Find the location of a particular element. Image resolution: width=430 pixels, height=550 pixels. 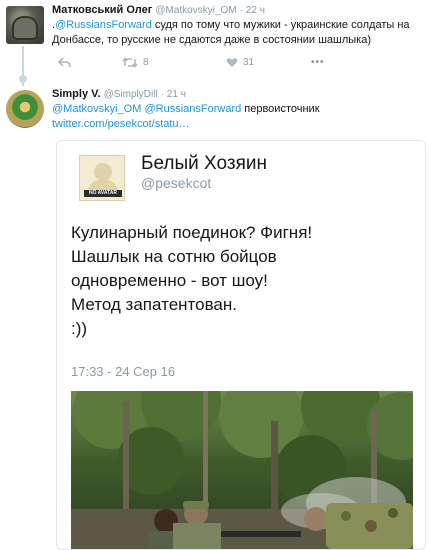

more-button: ••• is located at coordinates (318, 62).